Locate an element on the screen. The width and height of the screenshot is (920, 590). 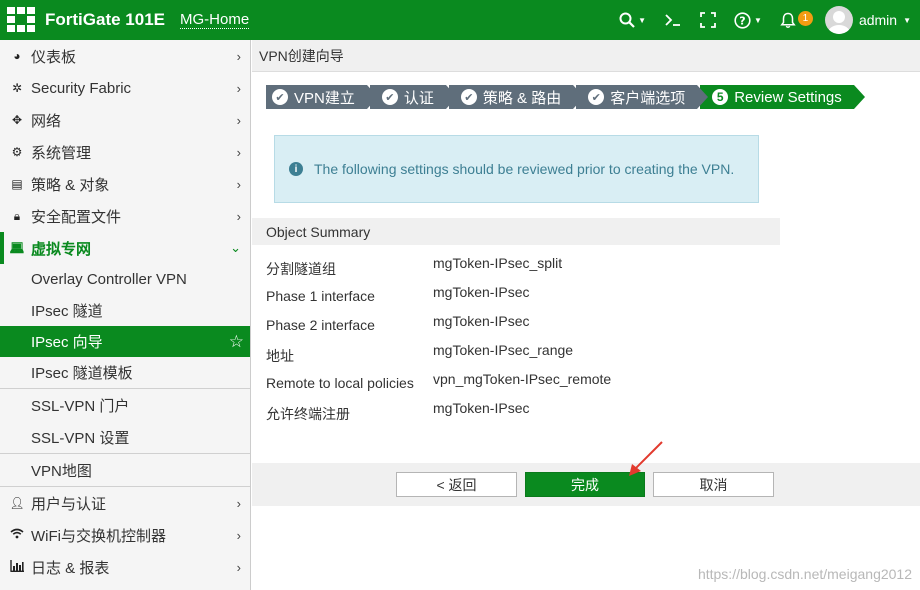
wifi-icon is located at coordinates (17, 535).